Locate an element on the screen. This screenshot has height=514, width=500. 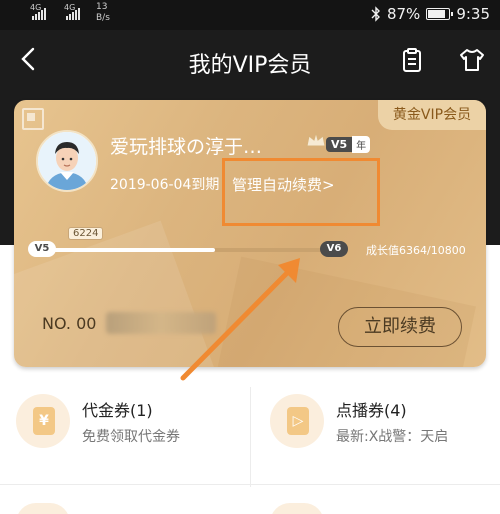
battery-percent: 87% is located at coordinates (403, 14).